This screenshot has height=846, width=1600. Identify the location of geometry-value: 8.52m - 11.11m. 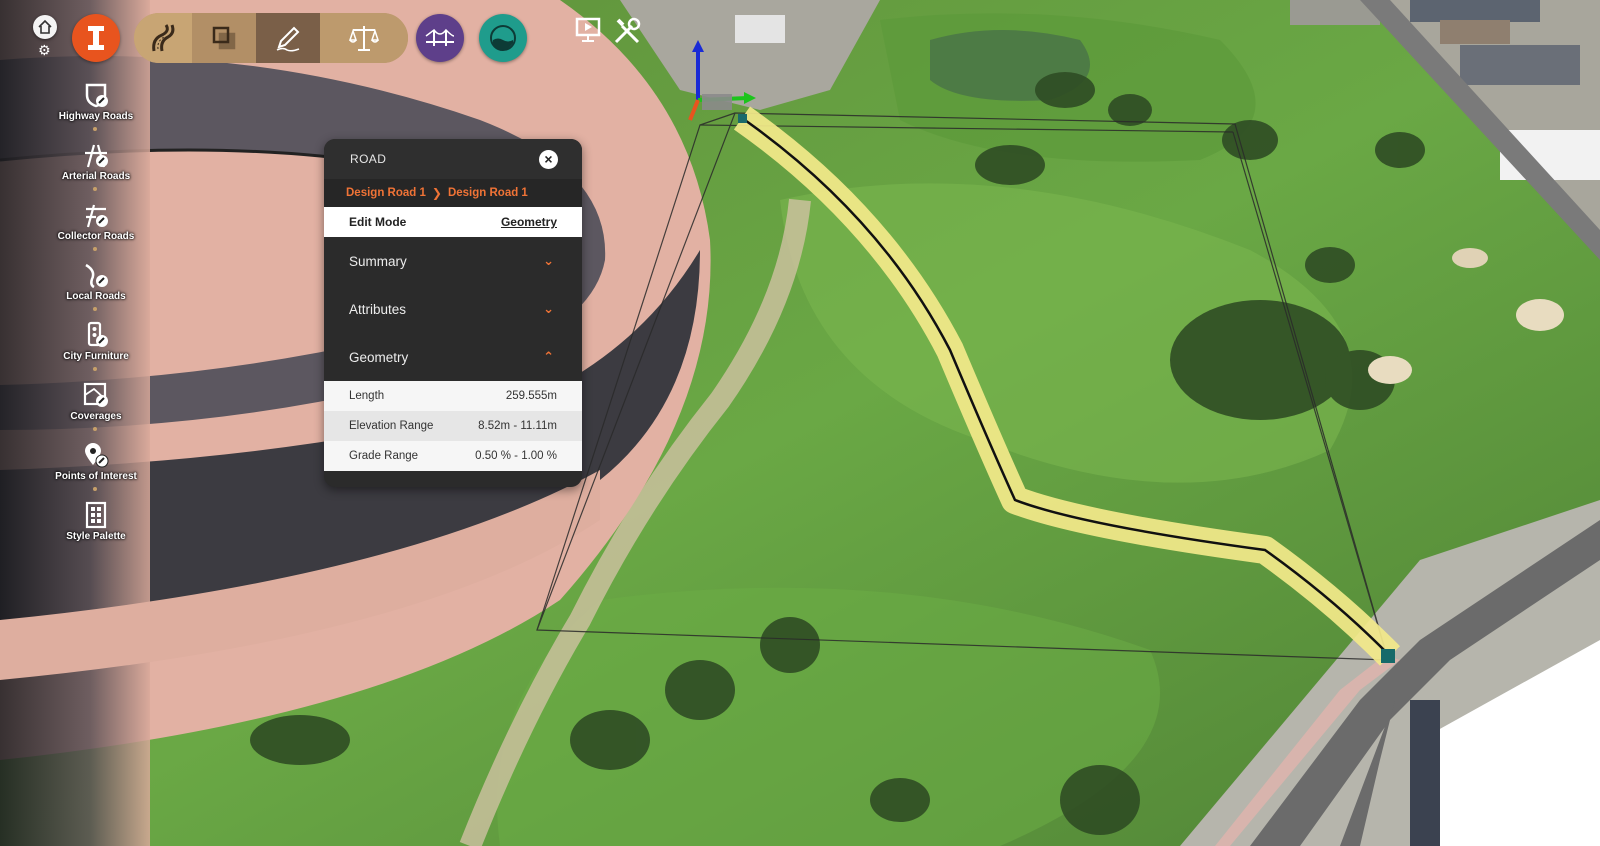
(517, 426).